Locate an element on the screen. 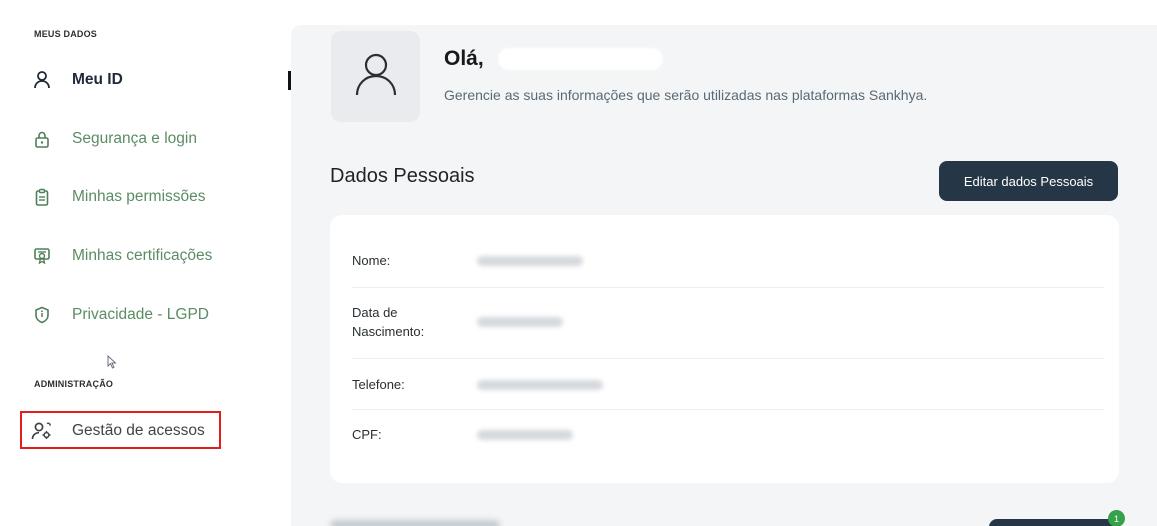 Image resolution: width=1157 pixels, height=526 pixels. table-row: CPF: is located at coordinates (728, 434).